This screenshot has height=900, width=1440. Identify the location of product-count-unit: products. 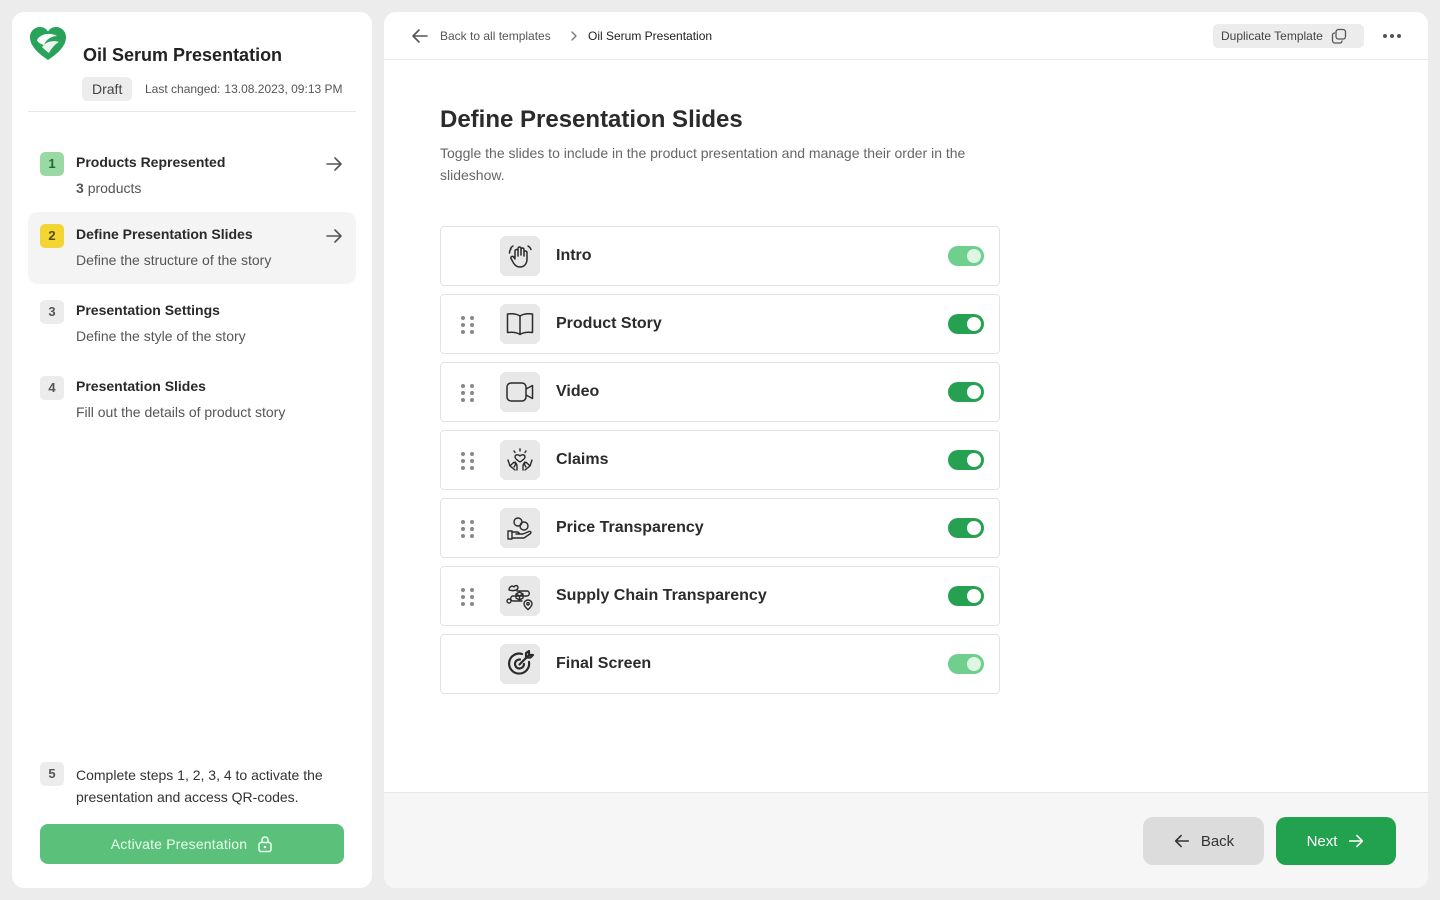
(114, 188).